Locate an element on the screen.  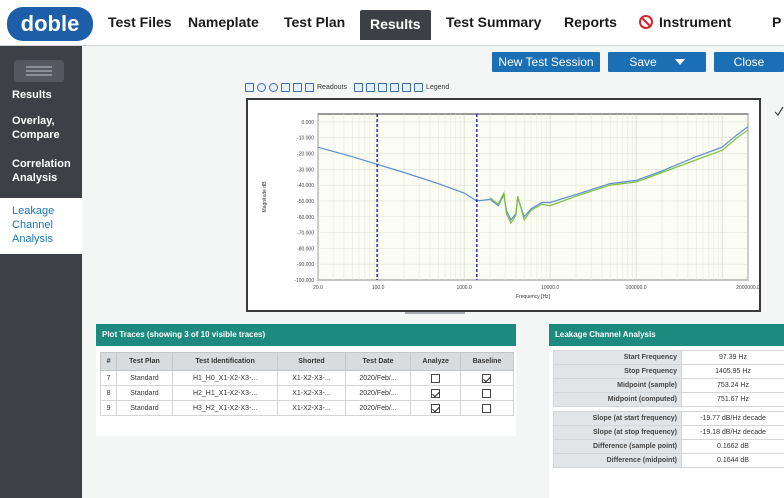
tab-test-summary: Test Summary is located at coordinates (493, 22).